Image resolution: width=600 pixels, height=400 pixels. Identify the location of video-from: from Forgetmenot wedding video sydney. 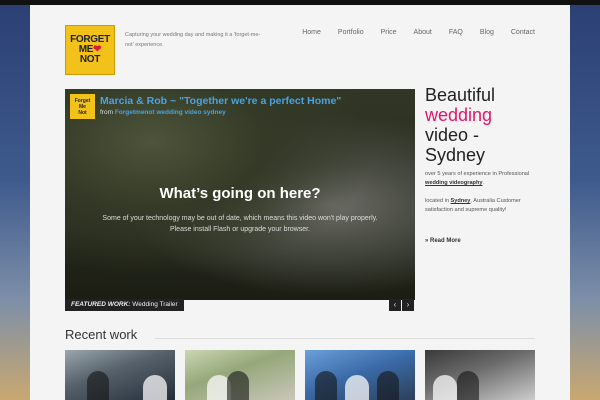
(163, 112).